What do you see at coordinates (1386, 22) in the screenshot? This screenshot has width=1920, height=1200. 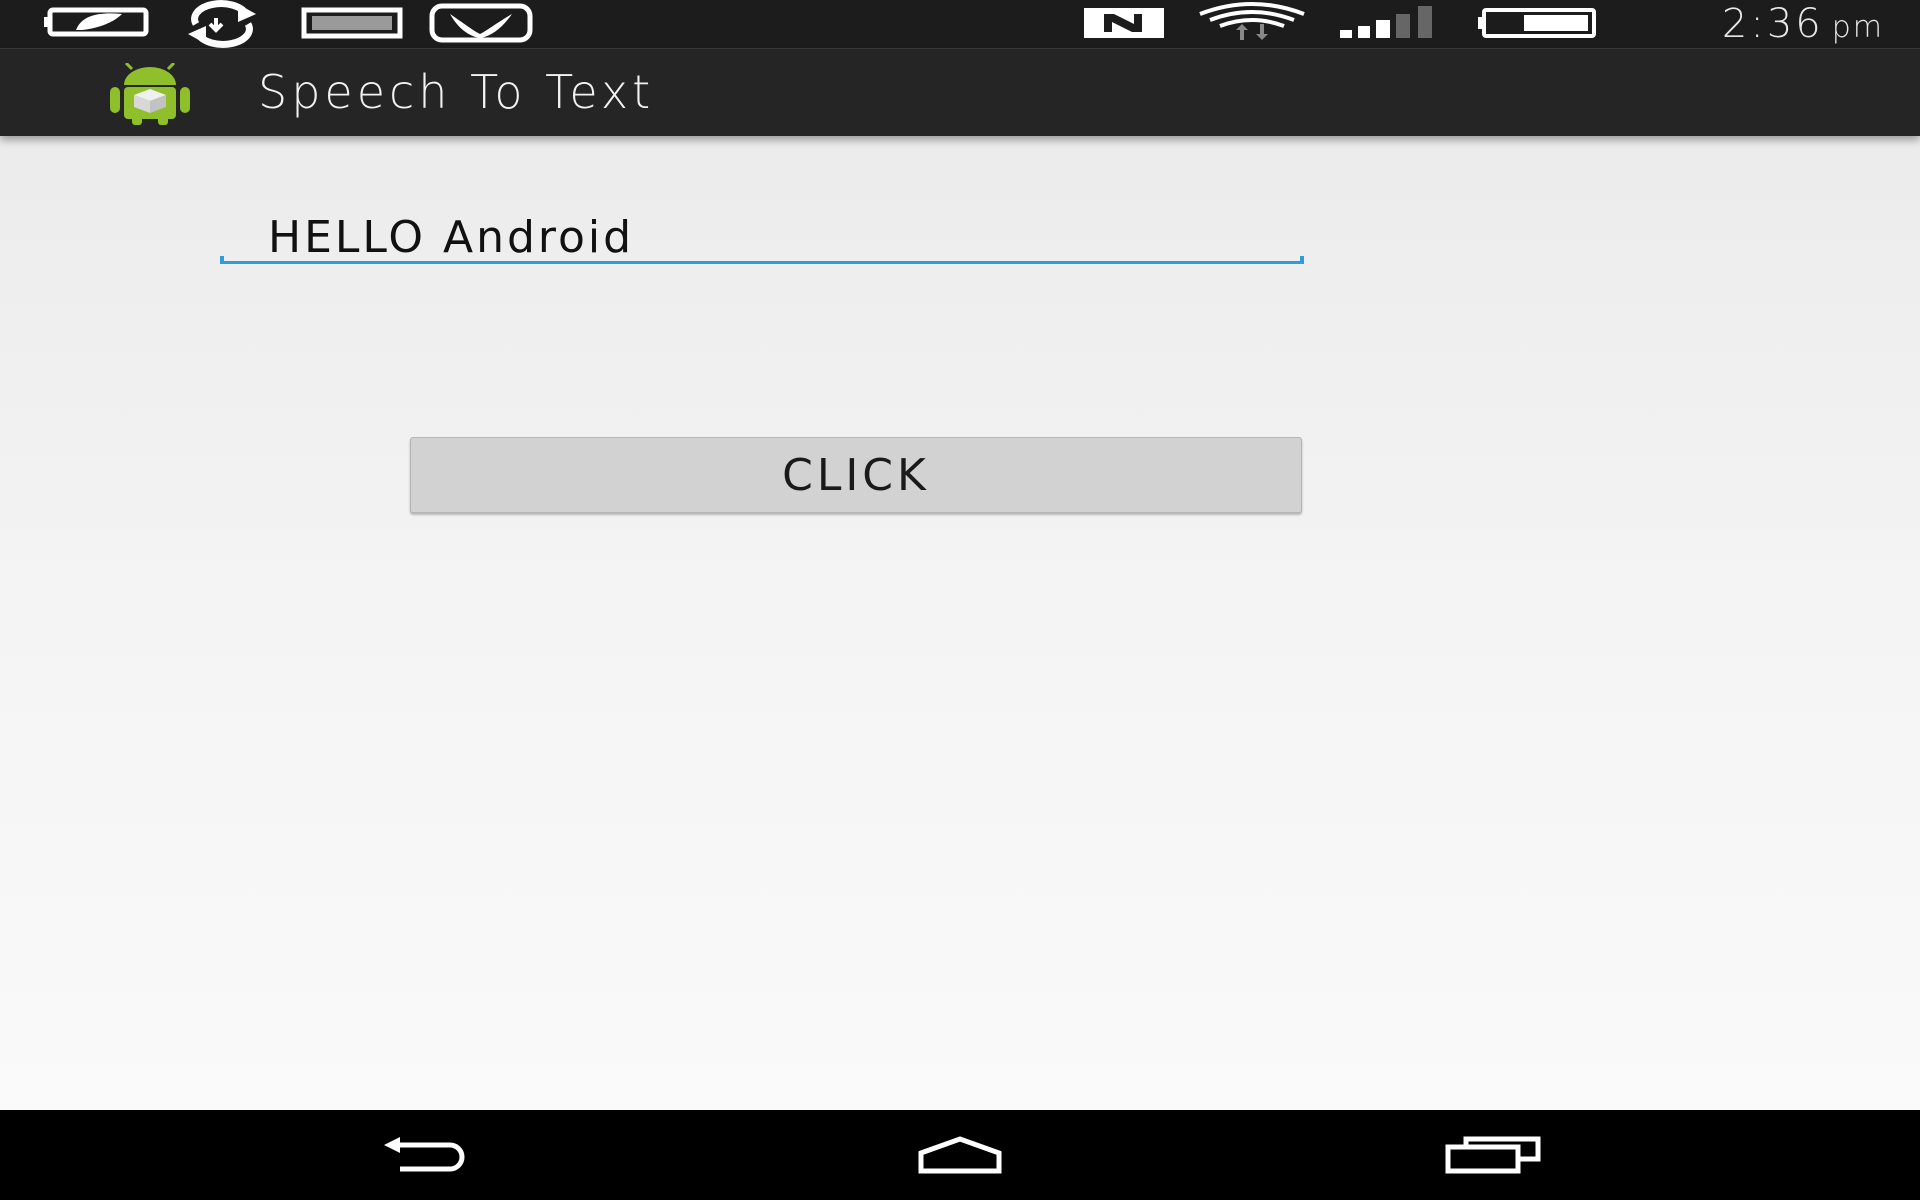 I see `signal-icon` at bounding box center [1386, 22].